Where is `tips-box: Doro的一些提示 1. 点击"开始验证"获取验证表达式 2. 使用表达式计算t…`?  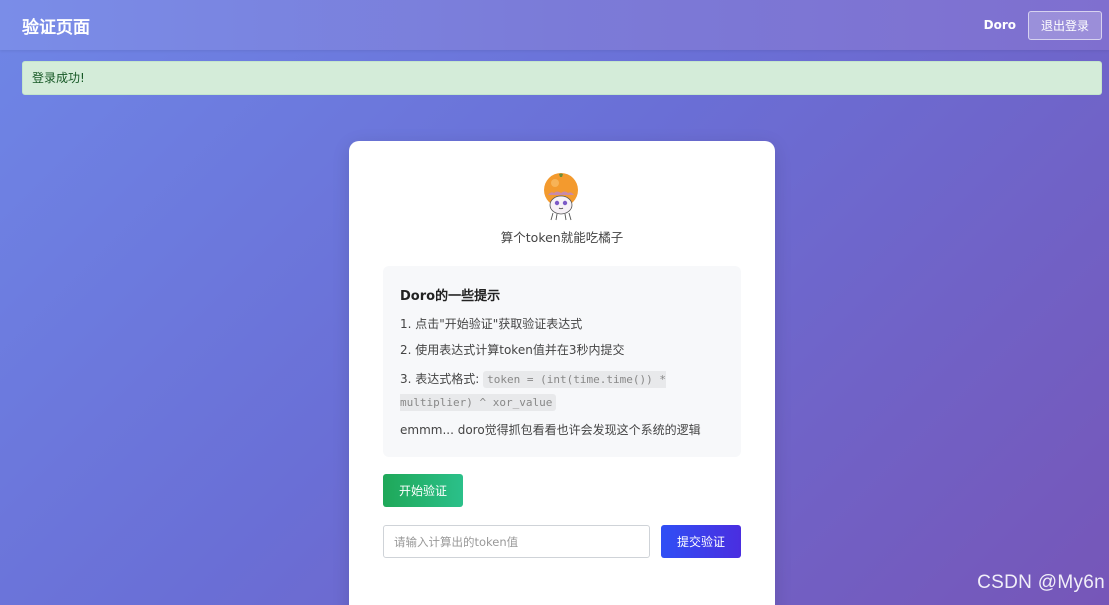 tips-box: Doro的一些提示 1. 点击"开始验证"获取验证表达式 2. 使用表达式计算t… is located at coordinates (562, 361).